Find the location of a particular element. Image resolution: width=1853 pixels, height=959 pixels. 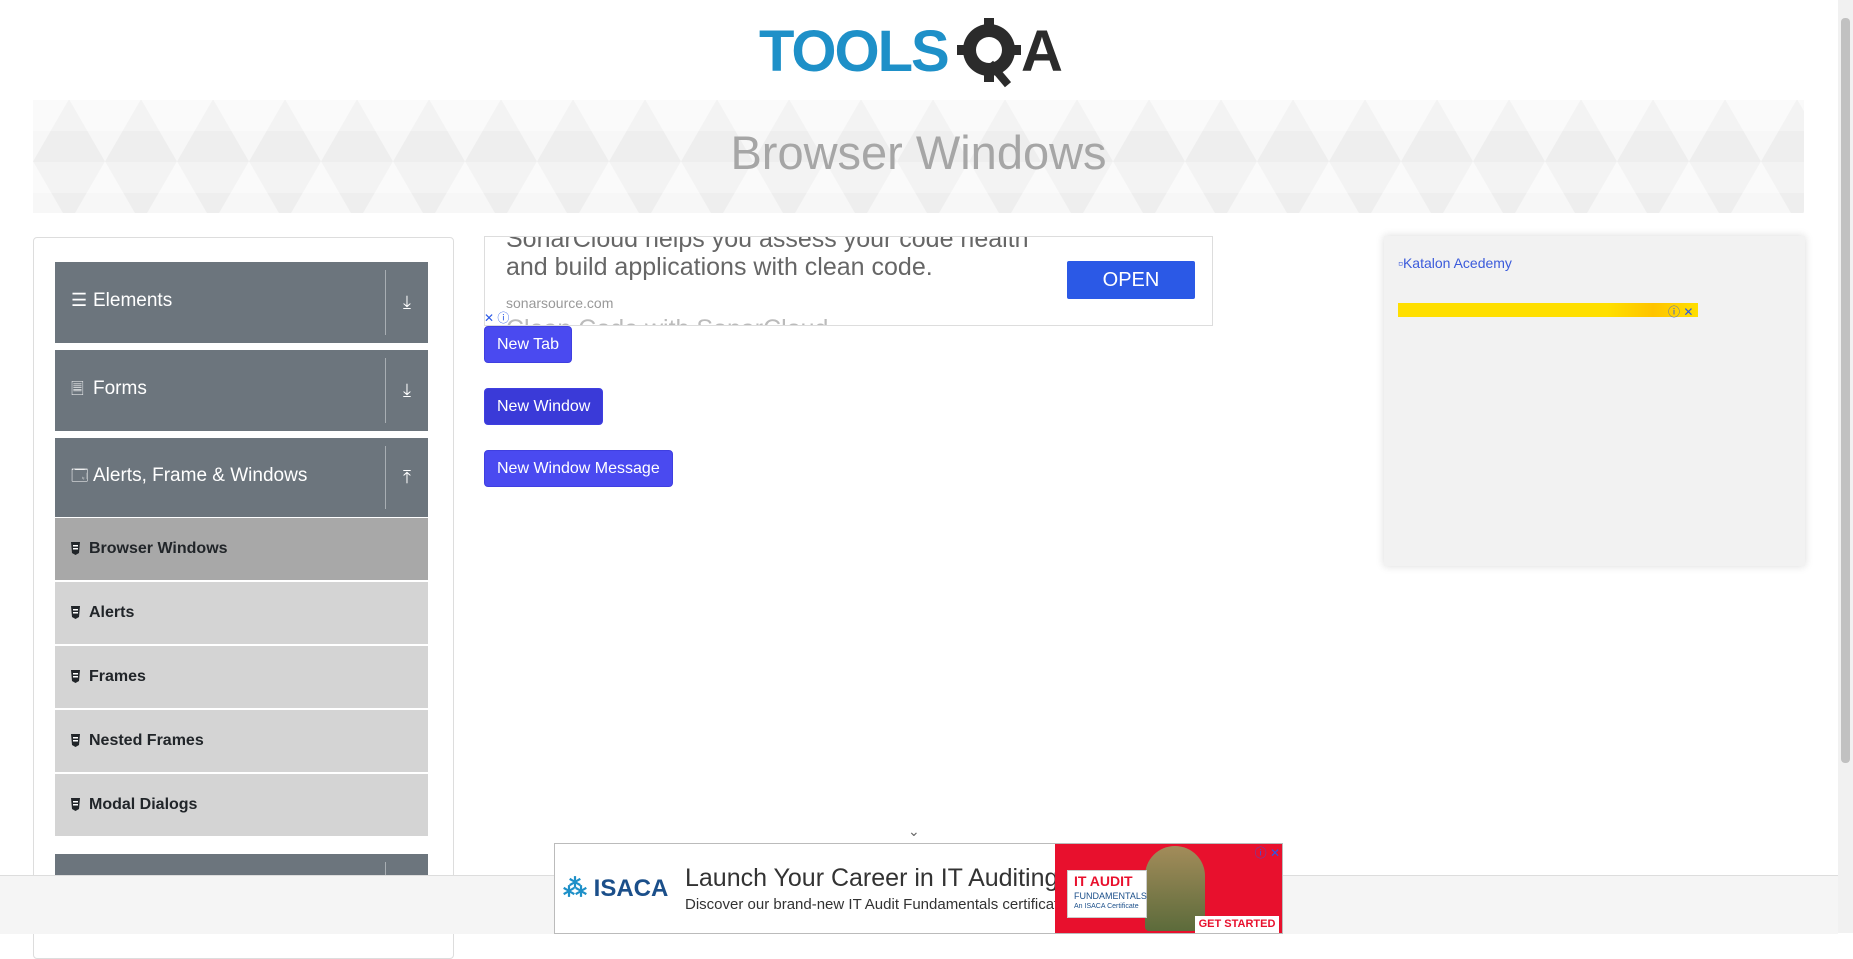

sidebar-item-browser-windows: Browser Windows is located at coordinates (241, 550).